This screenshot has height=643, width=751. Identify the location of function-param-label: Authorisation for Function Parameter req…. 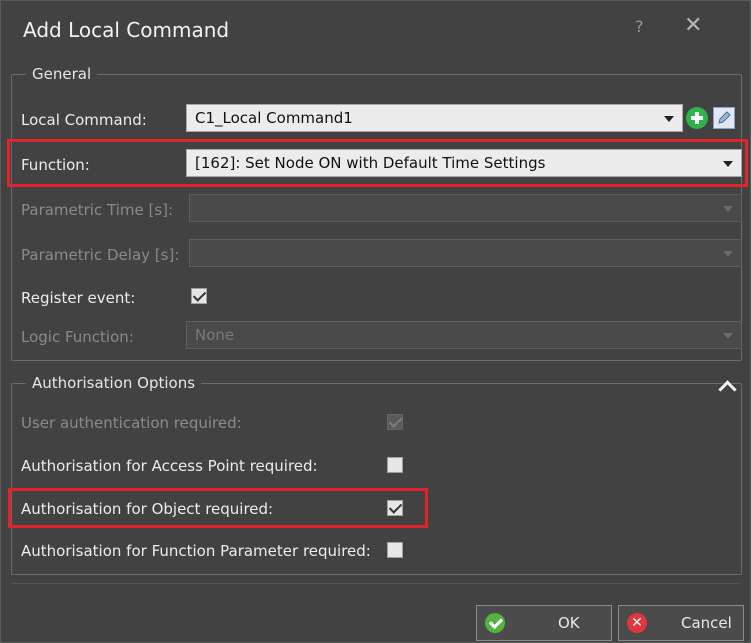
(196, 551).